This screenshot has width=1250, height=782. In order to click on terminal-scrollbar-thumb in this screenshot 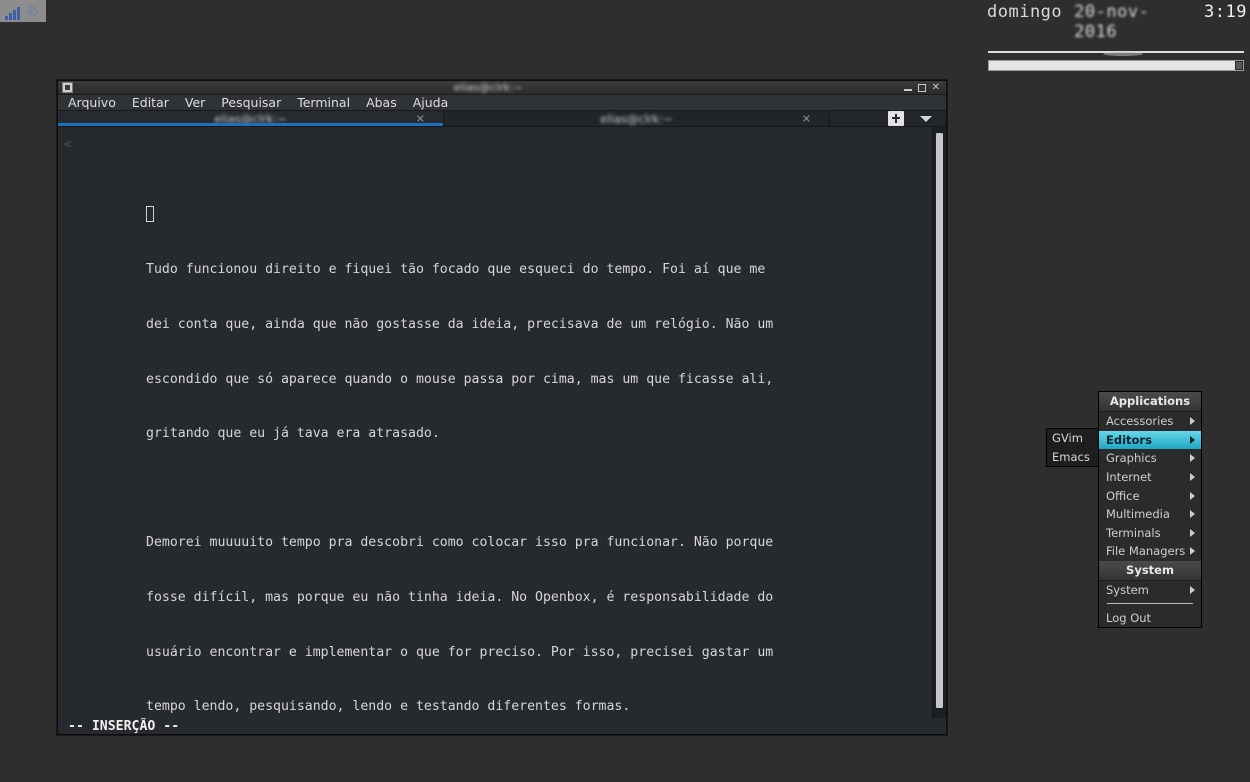, I will do `click(939, 420)`.